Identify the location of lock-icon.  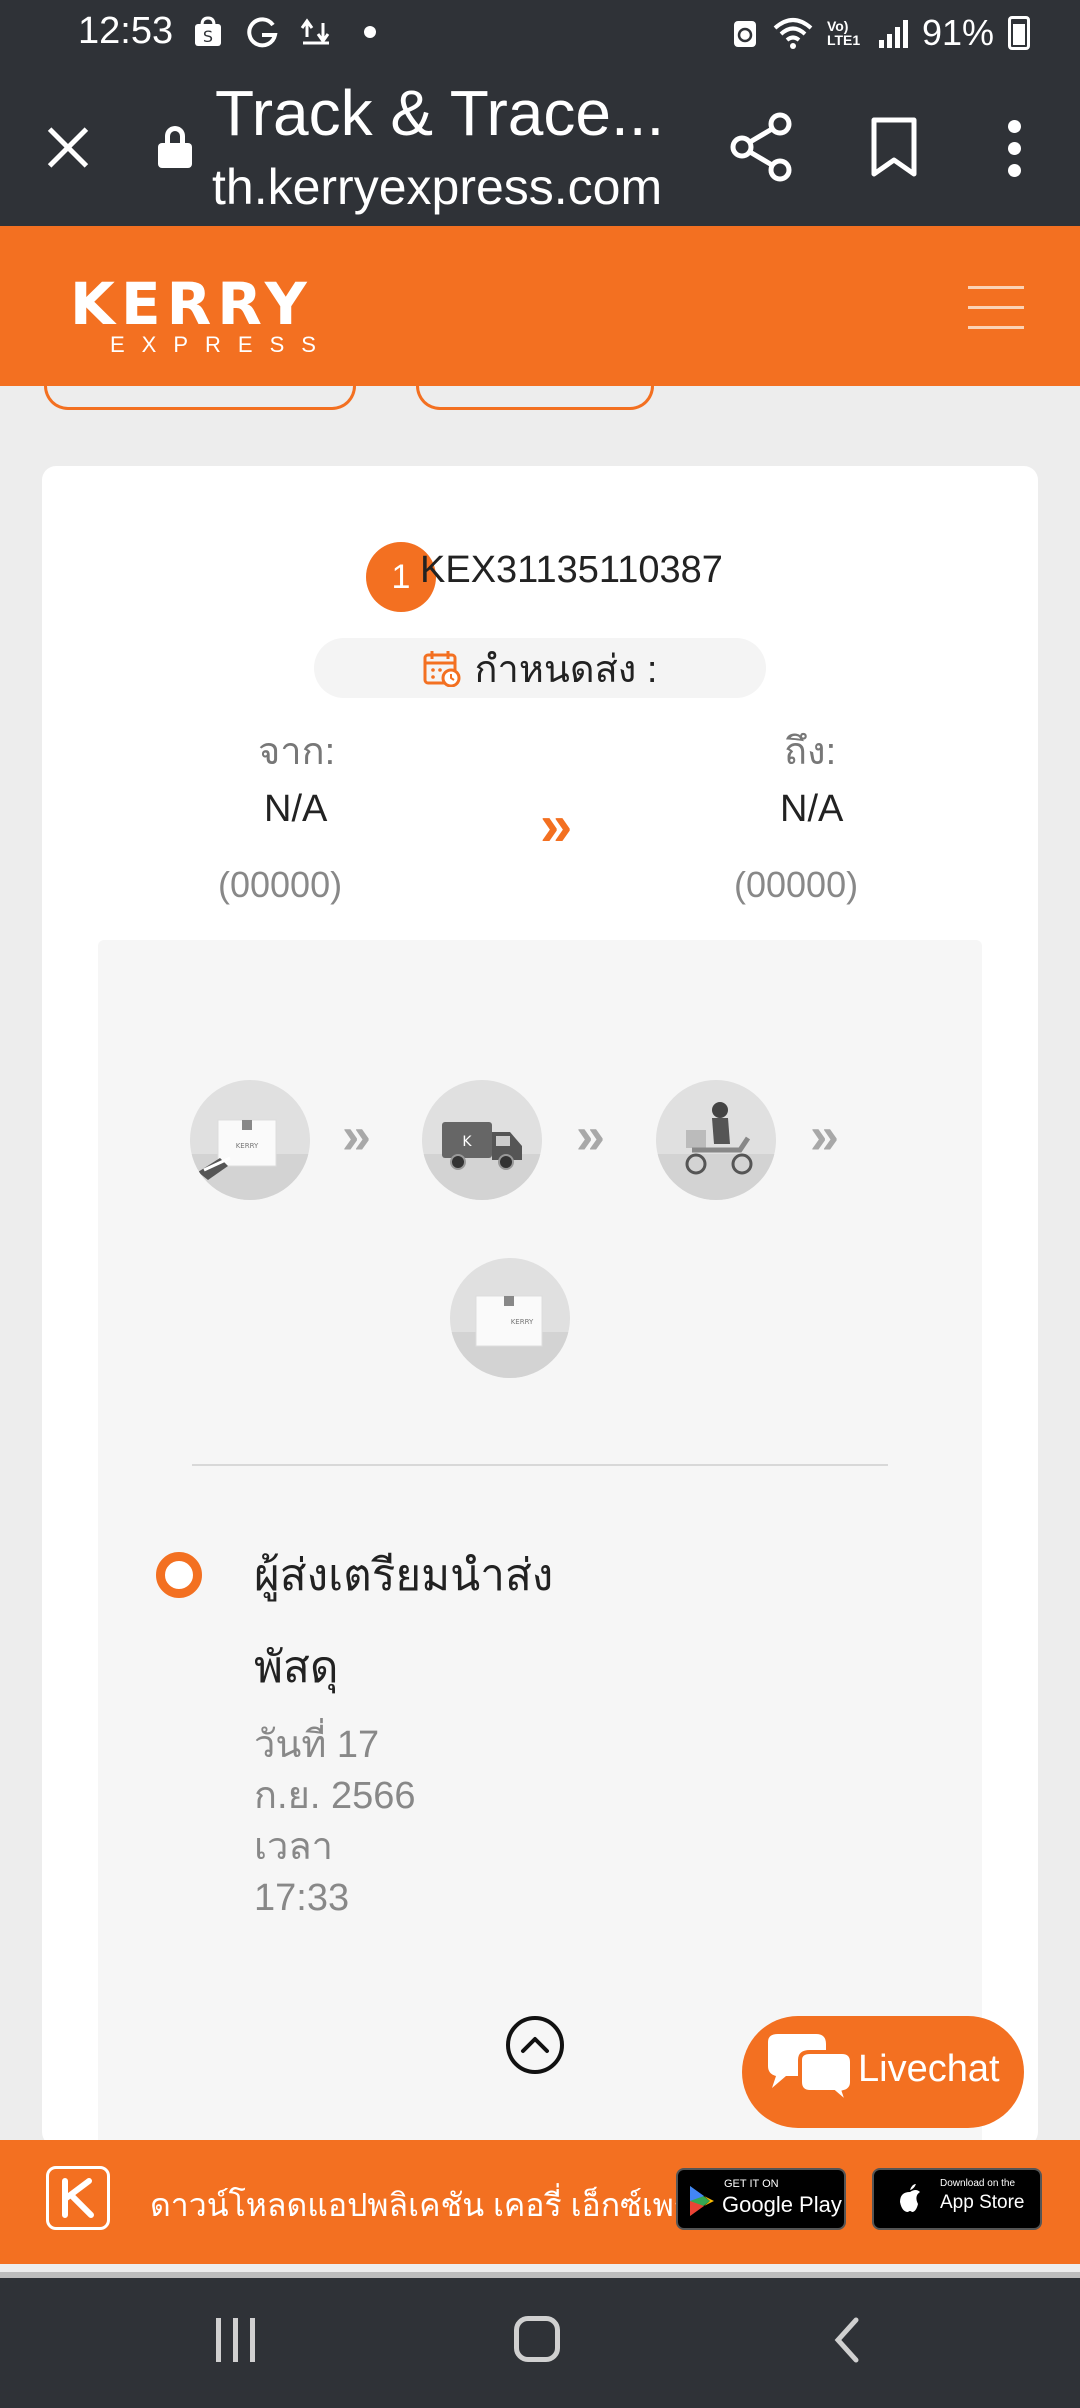
(175, 147).